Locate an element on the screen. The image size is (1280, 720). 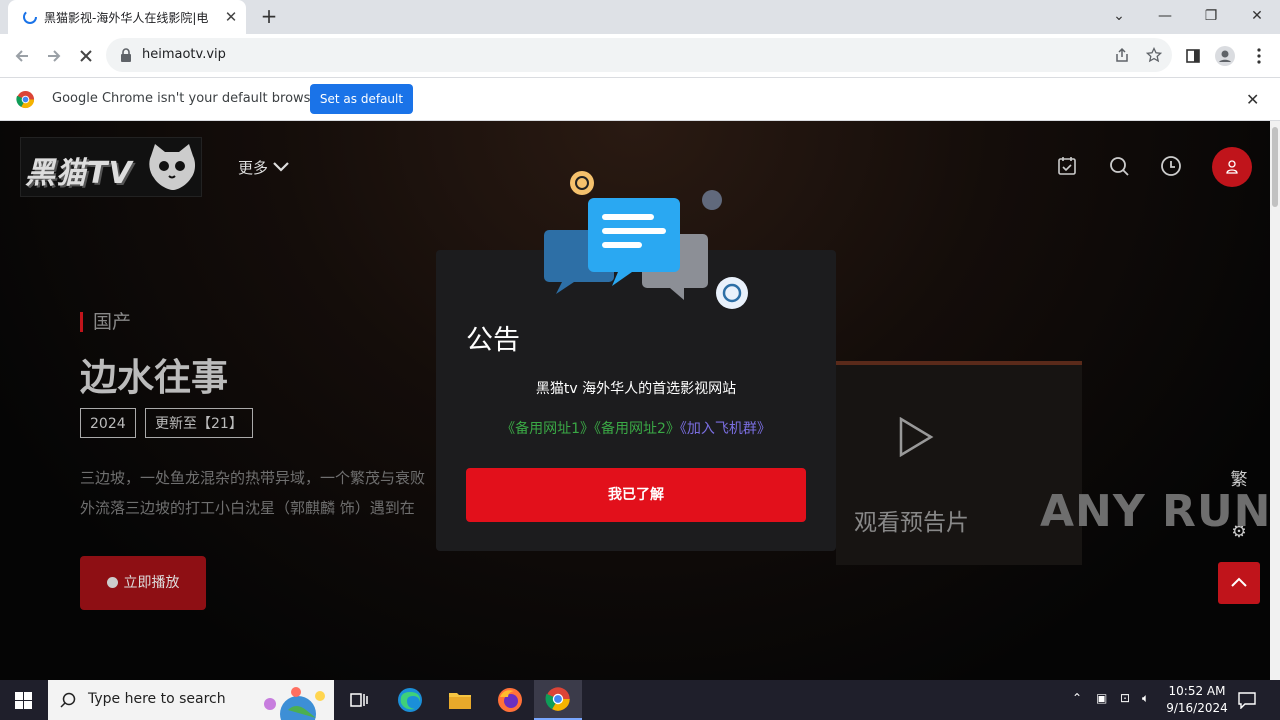
chrome-taskbar-icon is located at coordinates (558, 700).